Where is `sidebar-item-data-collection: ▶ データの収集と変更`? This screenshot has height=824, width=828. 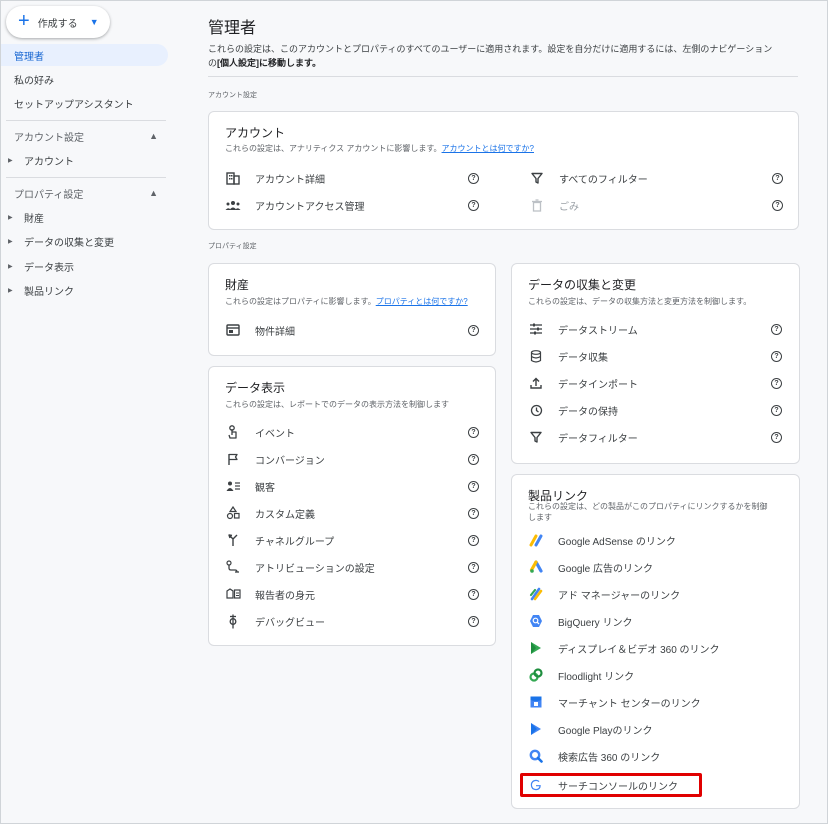
sidebar-item-data-collection: ▶ データの収集と変更 is located at coordinates (84, 241).